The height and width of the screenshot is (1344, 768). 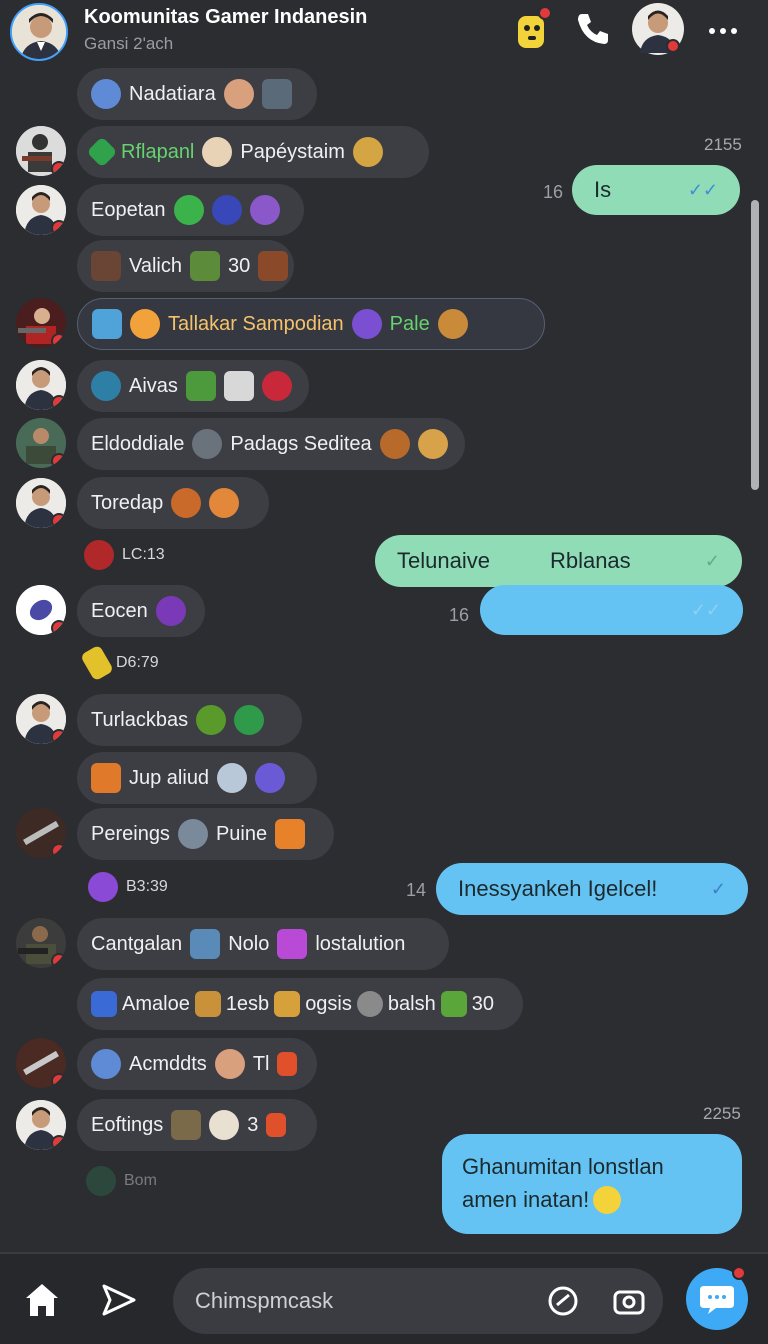 What do you see at coordinates (207, 1004) in the screenshot?
I see `key-icon` at bounding box center [207, 1004].